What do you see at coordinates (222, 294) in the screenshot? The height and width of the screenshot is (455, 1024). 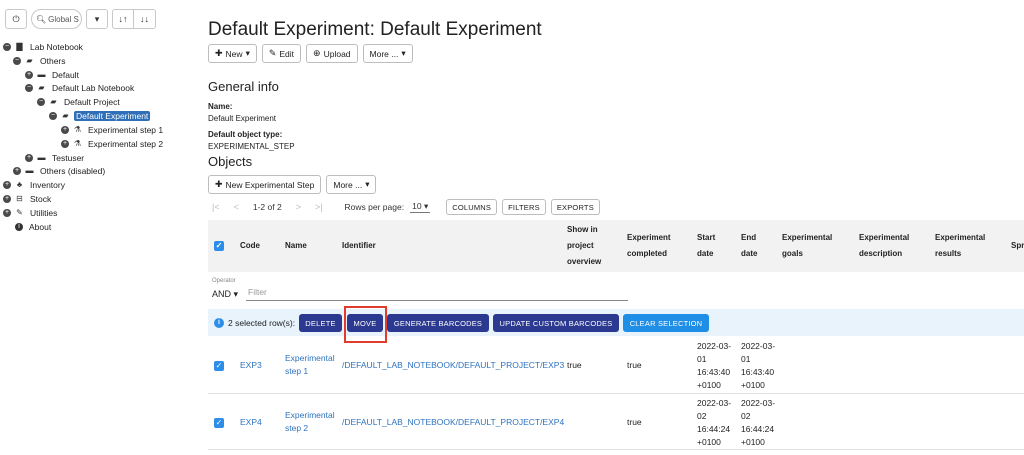 I see `operator-value: AND` at bounding box center [222, 294].